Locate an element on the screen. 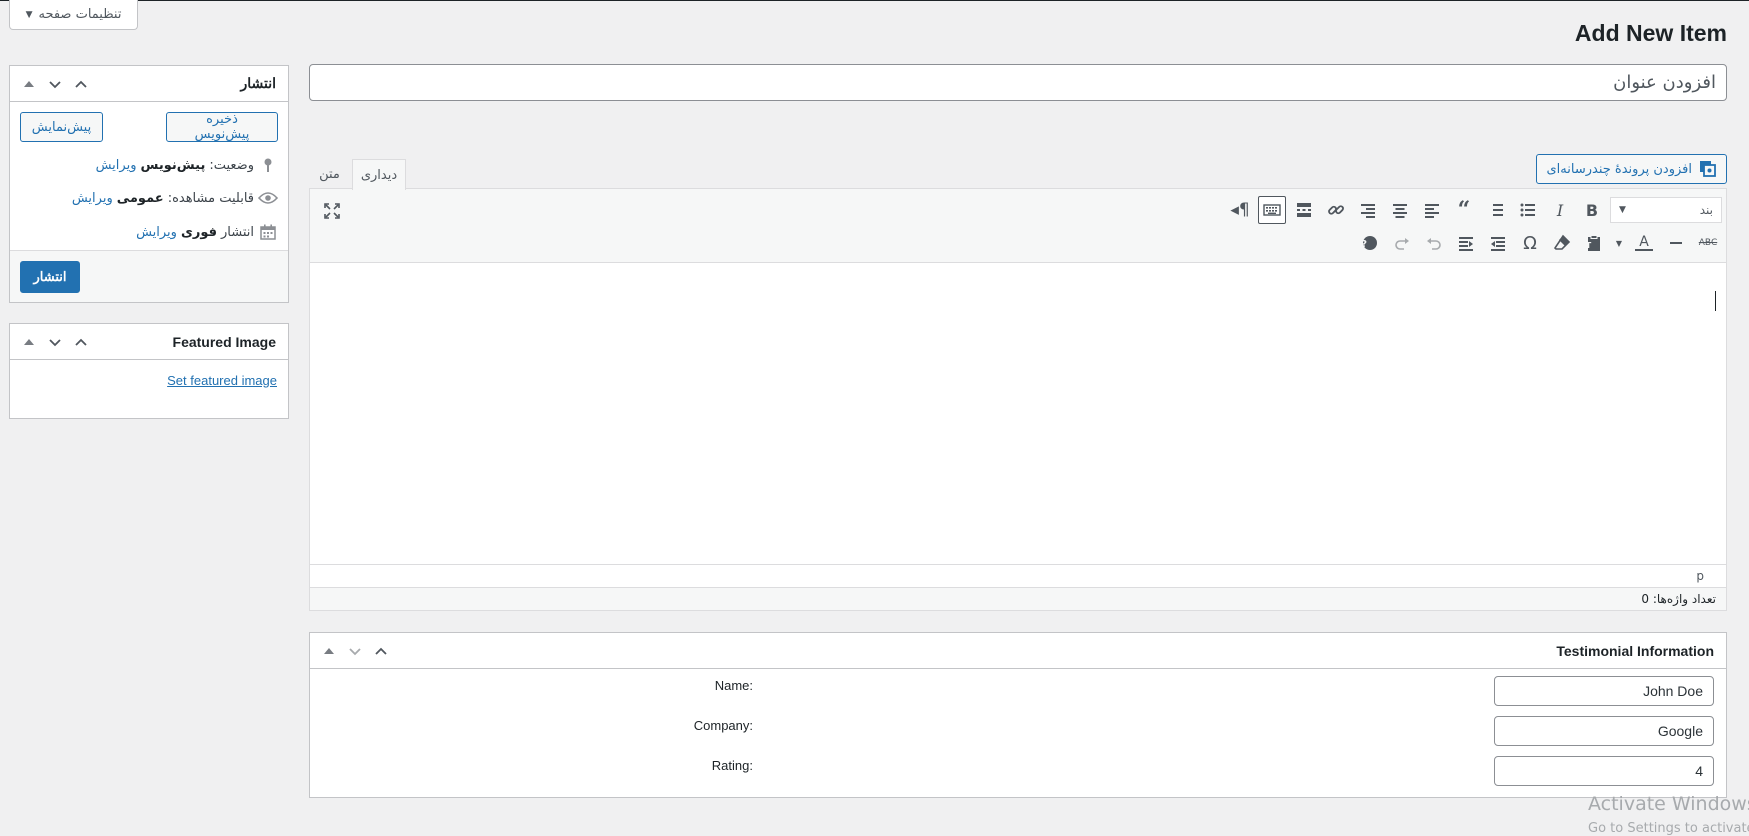 The height and width of the screenshot is (836, 1749). featured-image-header: Featured Image is located at coordinates (149, 342).